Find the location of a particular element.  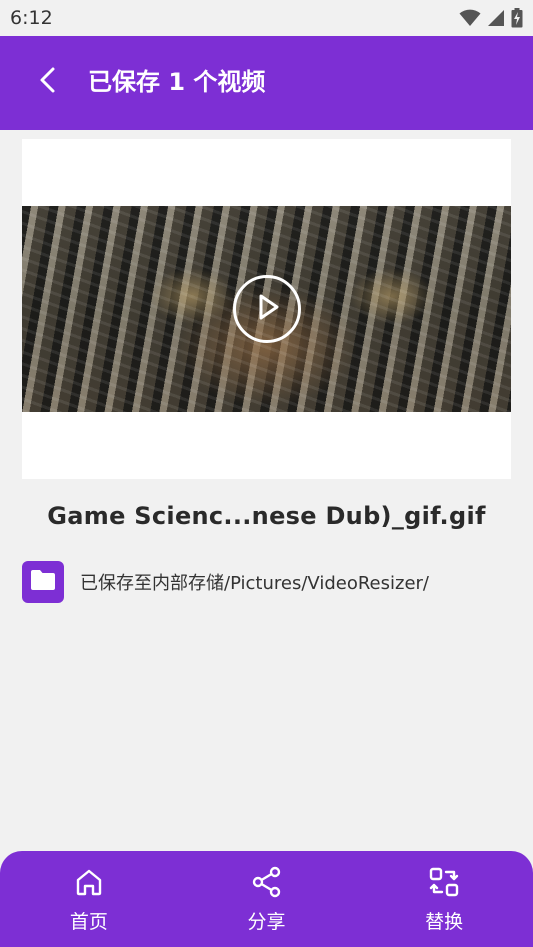

status-time: 6:12 is located at coordinates (31, 18).